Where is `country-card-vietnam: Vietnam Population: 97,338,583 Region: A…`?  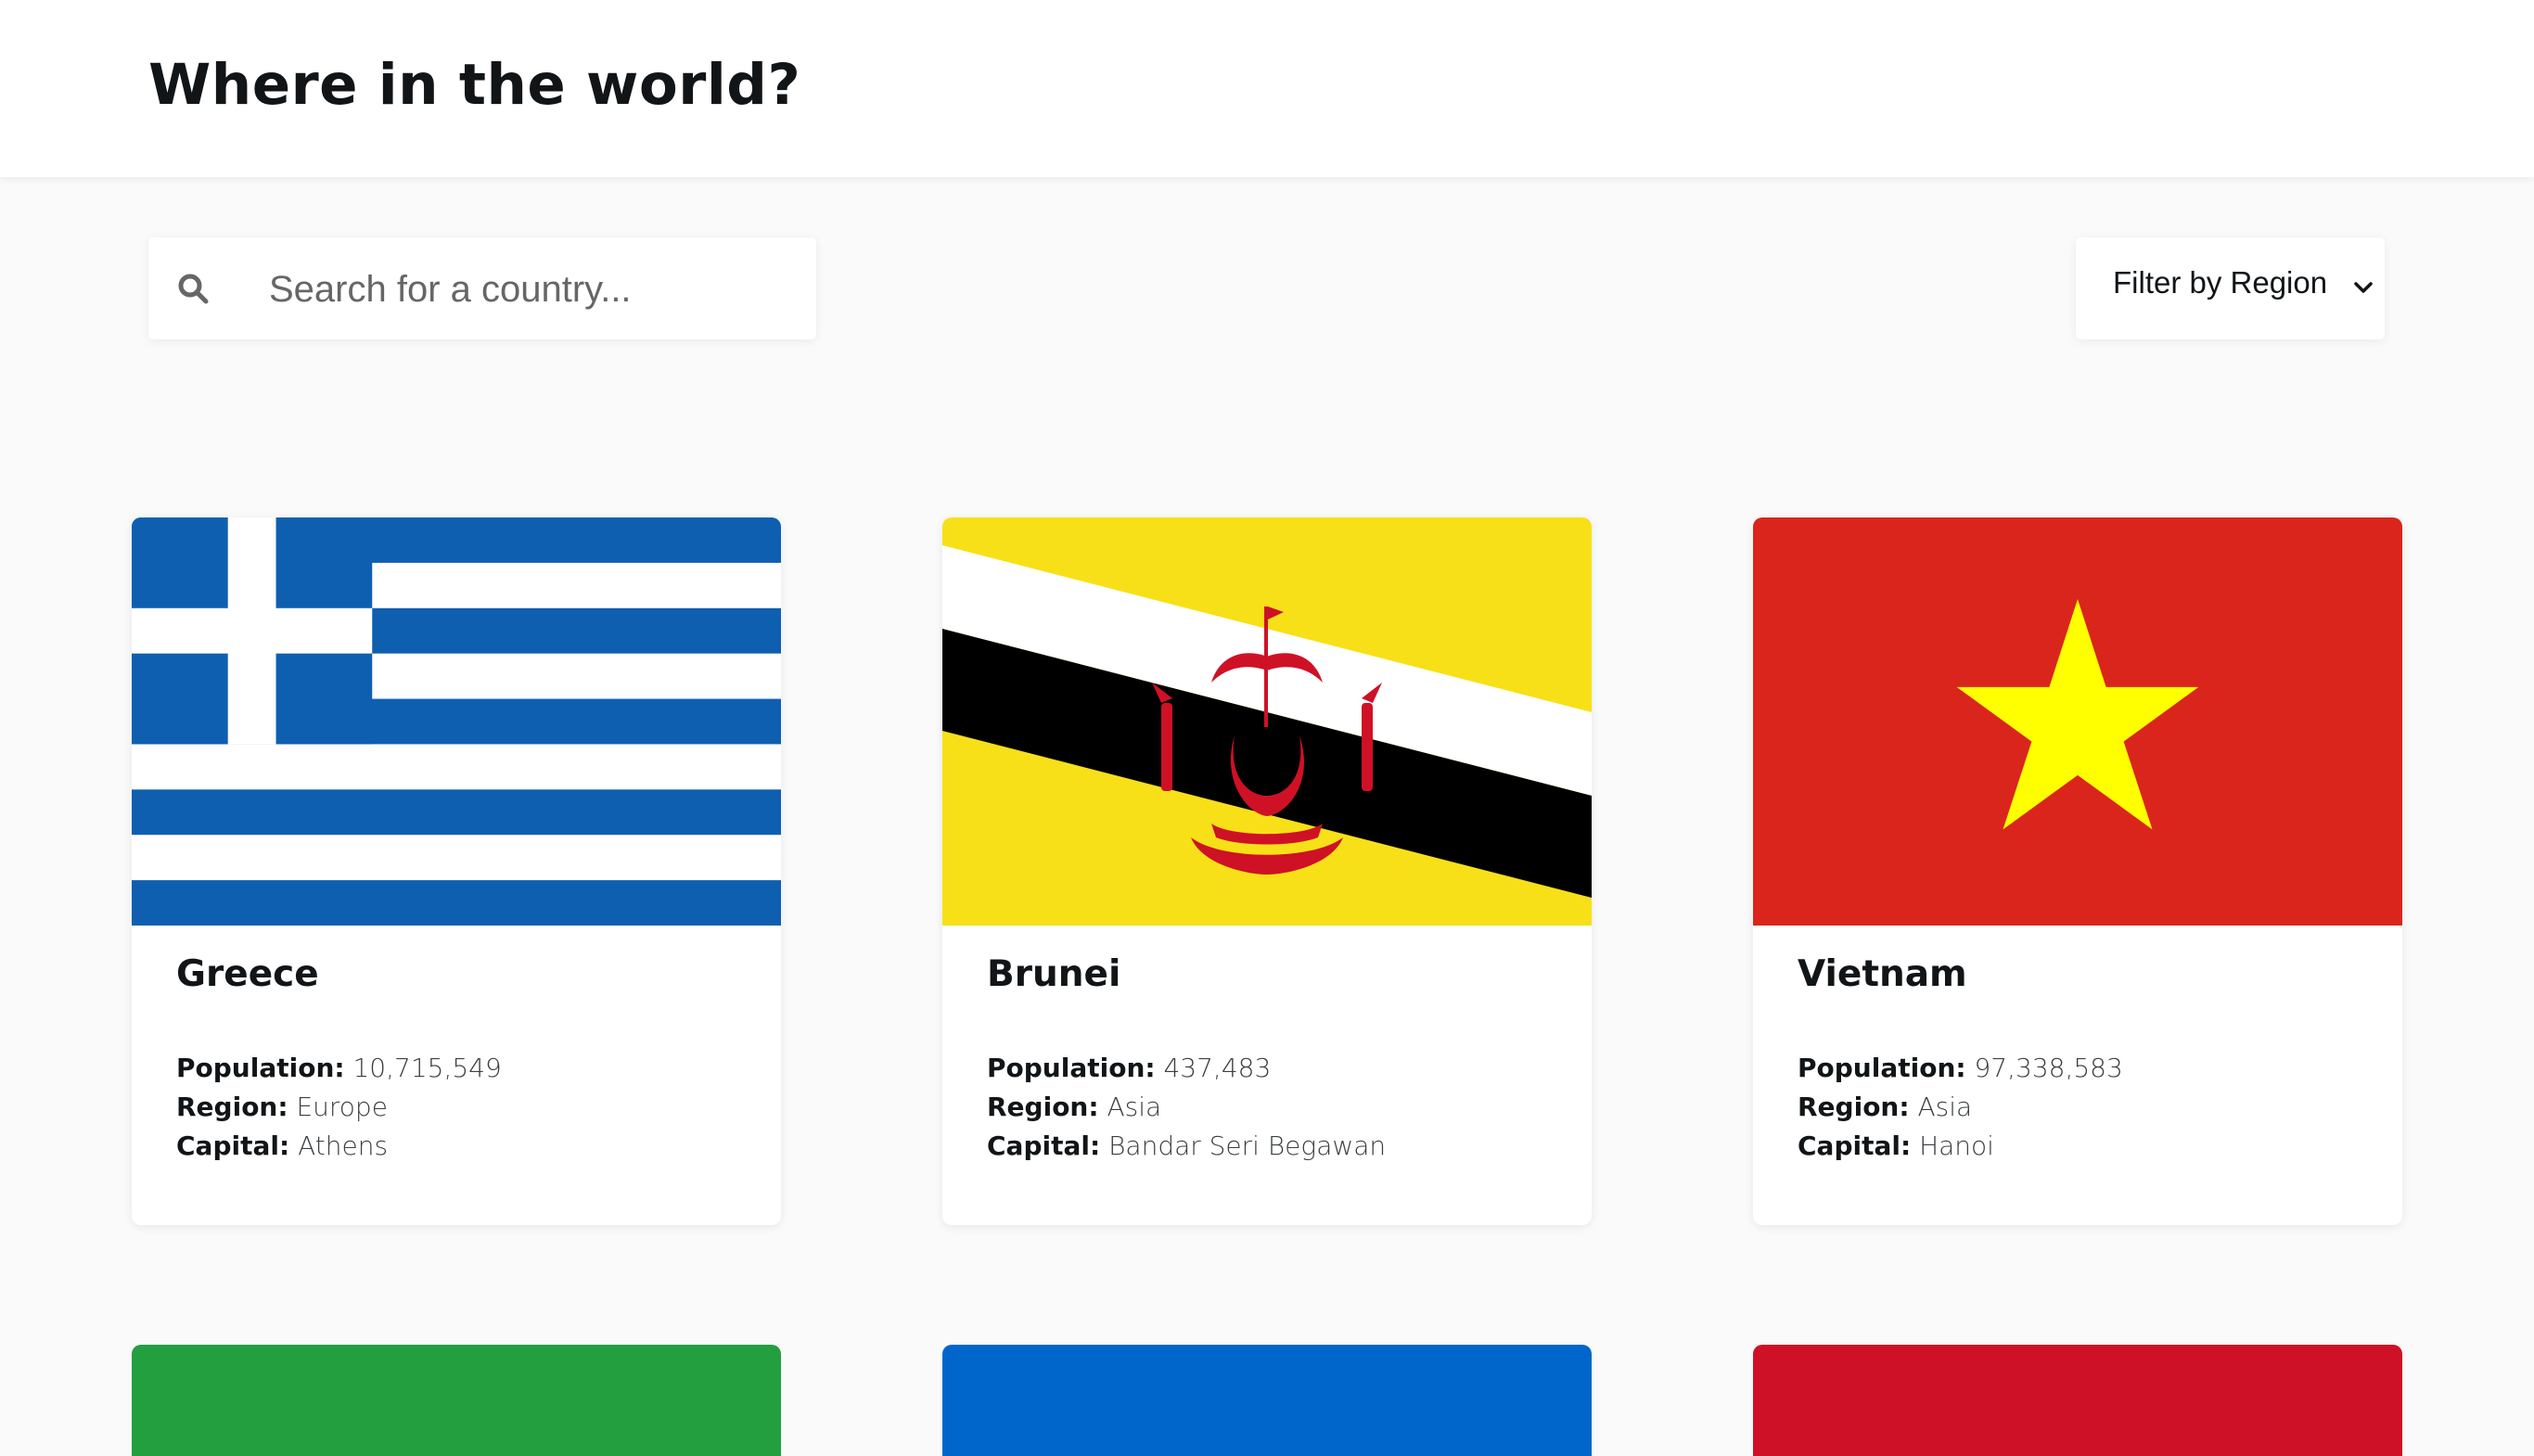 country-card-vietnam: Vietnam Population: 97,338,583 Region: A… is located at coordinates (2077, 871).